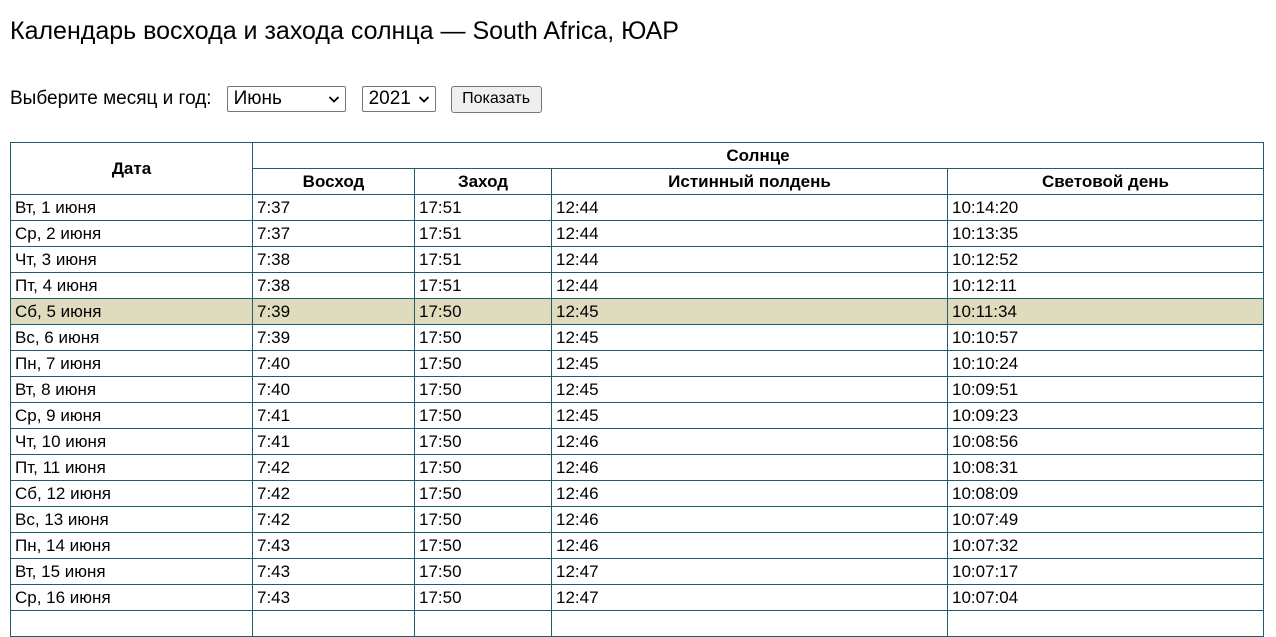 Image resolution: width=1276 pixels, height=637 pixels. Describe the element at coordinates (1105, 519) in the screenshot. I see `cell-daylength: 10:07:49` at that location.